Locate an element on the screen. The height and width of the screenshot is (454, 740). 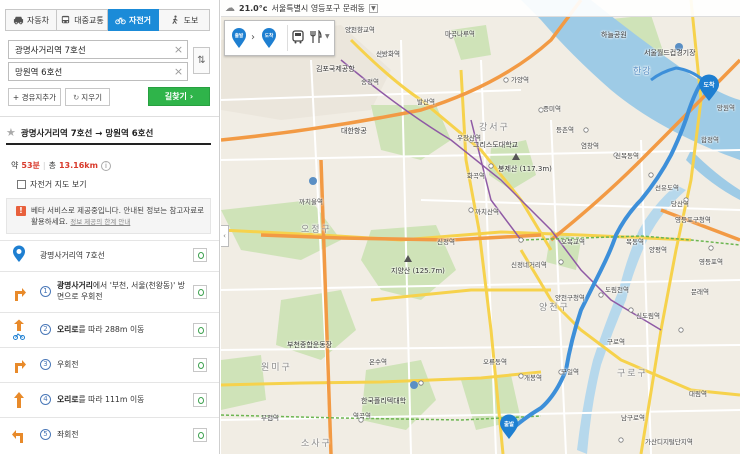
turn-right-icon is located at coordinates (20, 294).